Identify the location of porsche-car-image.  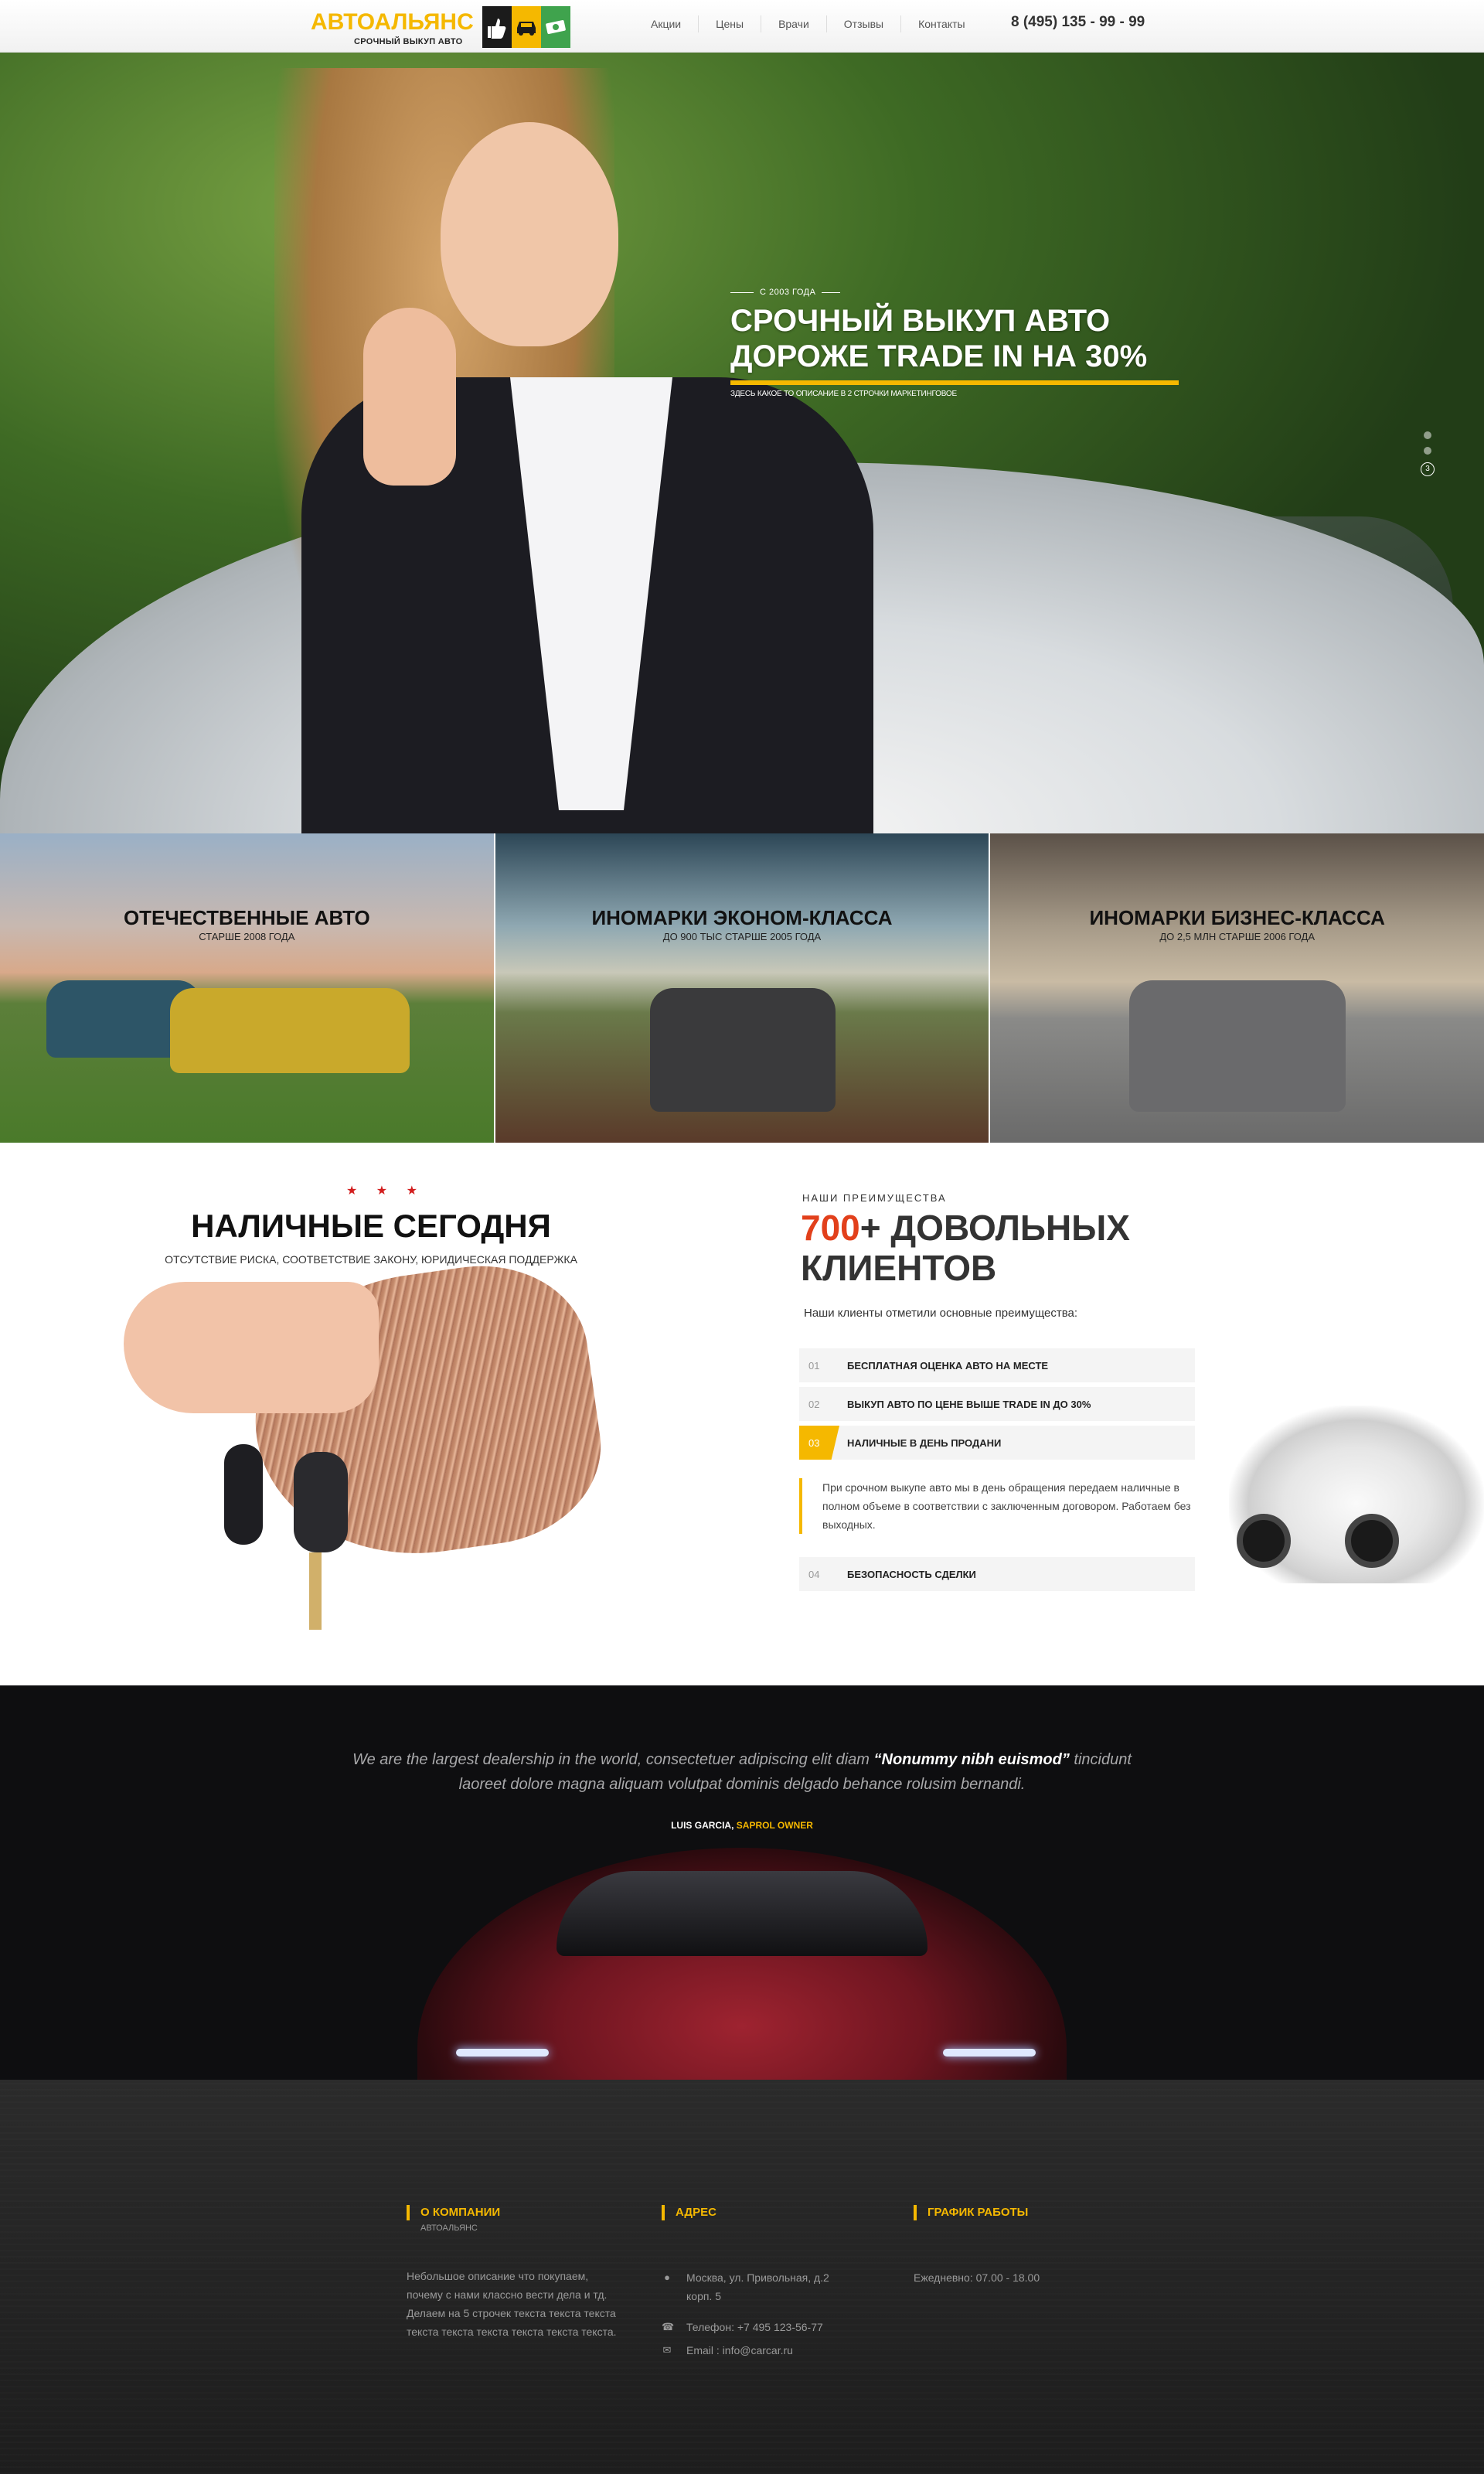
(1356, 1494).